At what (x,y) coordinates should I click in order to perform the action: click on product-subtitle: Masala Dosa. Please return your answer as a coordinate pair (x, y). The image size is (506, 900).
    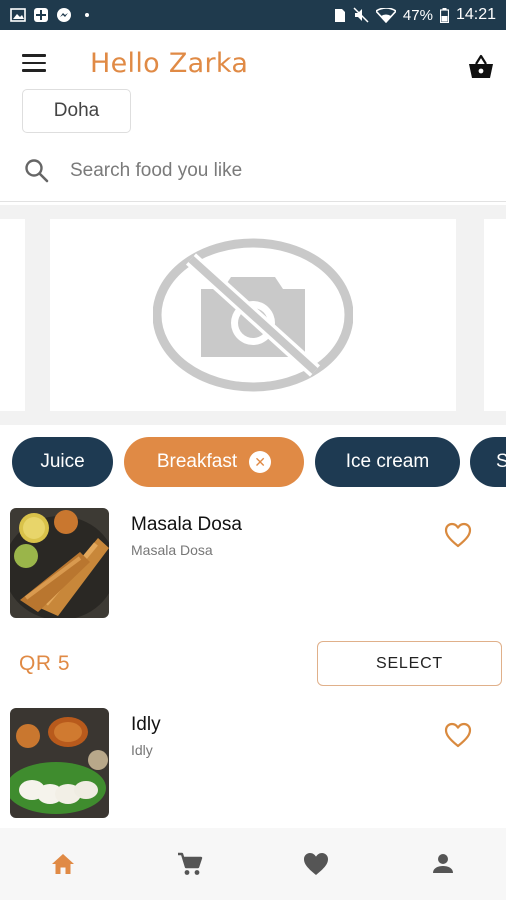
    Looking at the image, I should click on (172, 550).